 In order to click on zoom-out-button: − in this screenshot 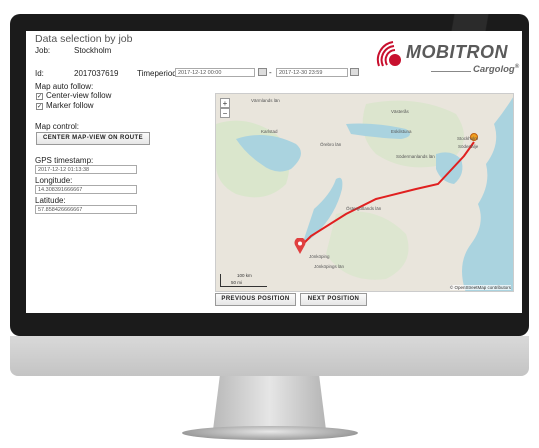, I will do `click(225, 113)`.